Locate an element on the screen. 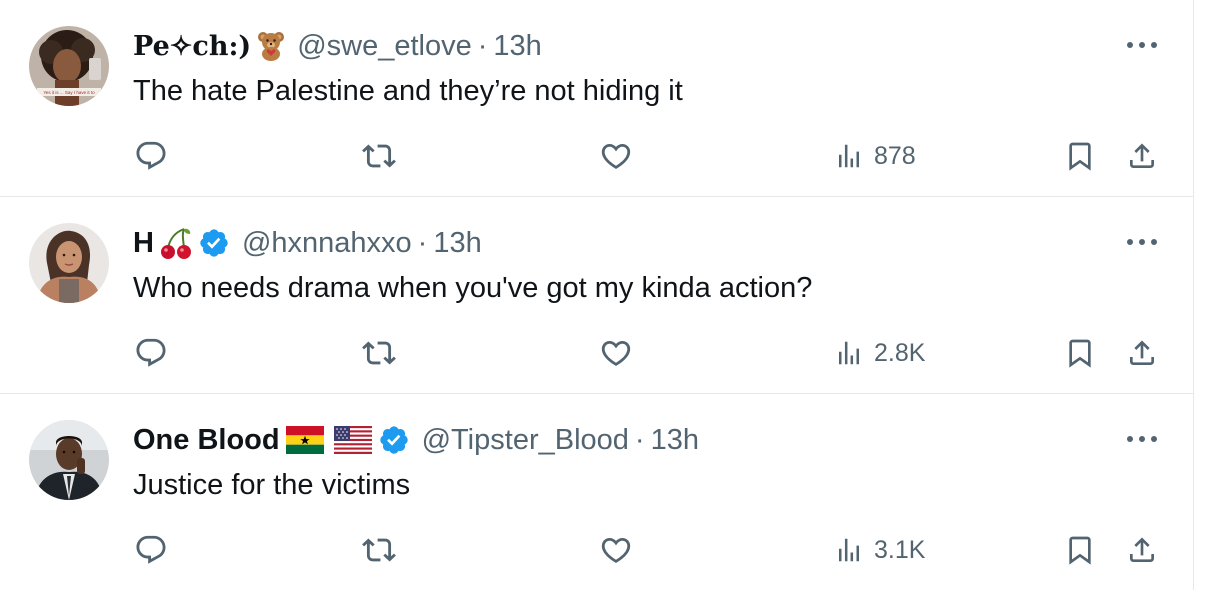 This screenshot has height=591, width=1218. user-handle: @hxnnahxxo is located at coordinates (327, 243).